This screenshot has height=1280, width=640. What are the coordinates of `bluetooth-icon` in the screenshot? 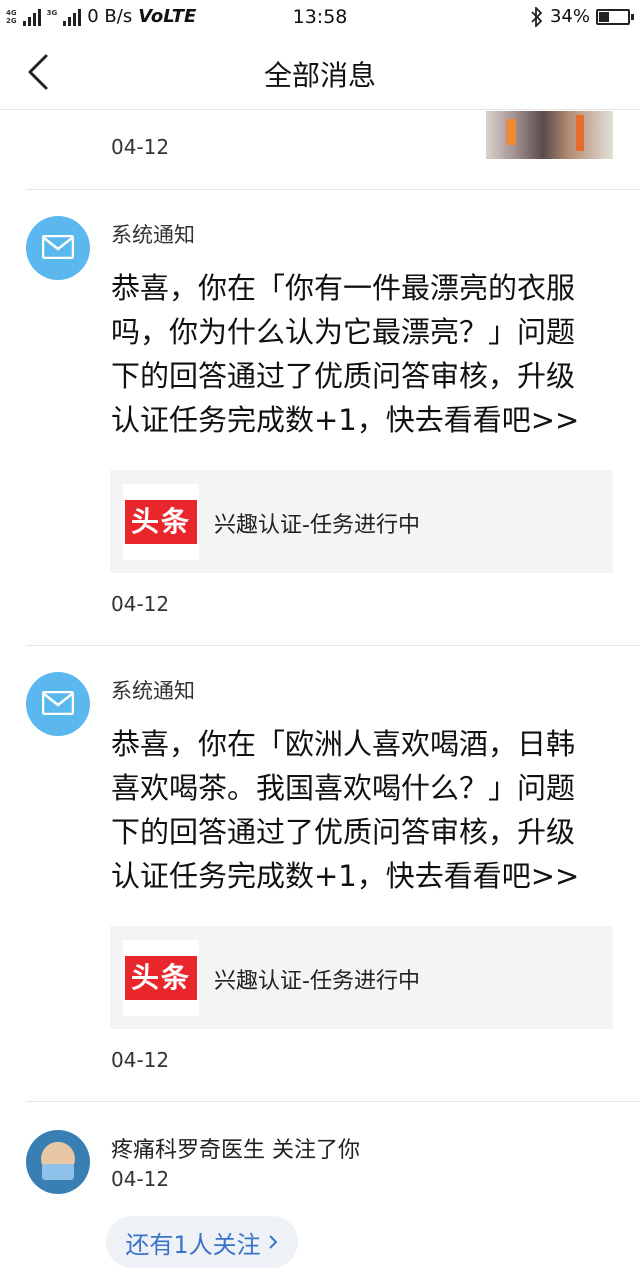 It's located at (537, 16).